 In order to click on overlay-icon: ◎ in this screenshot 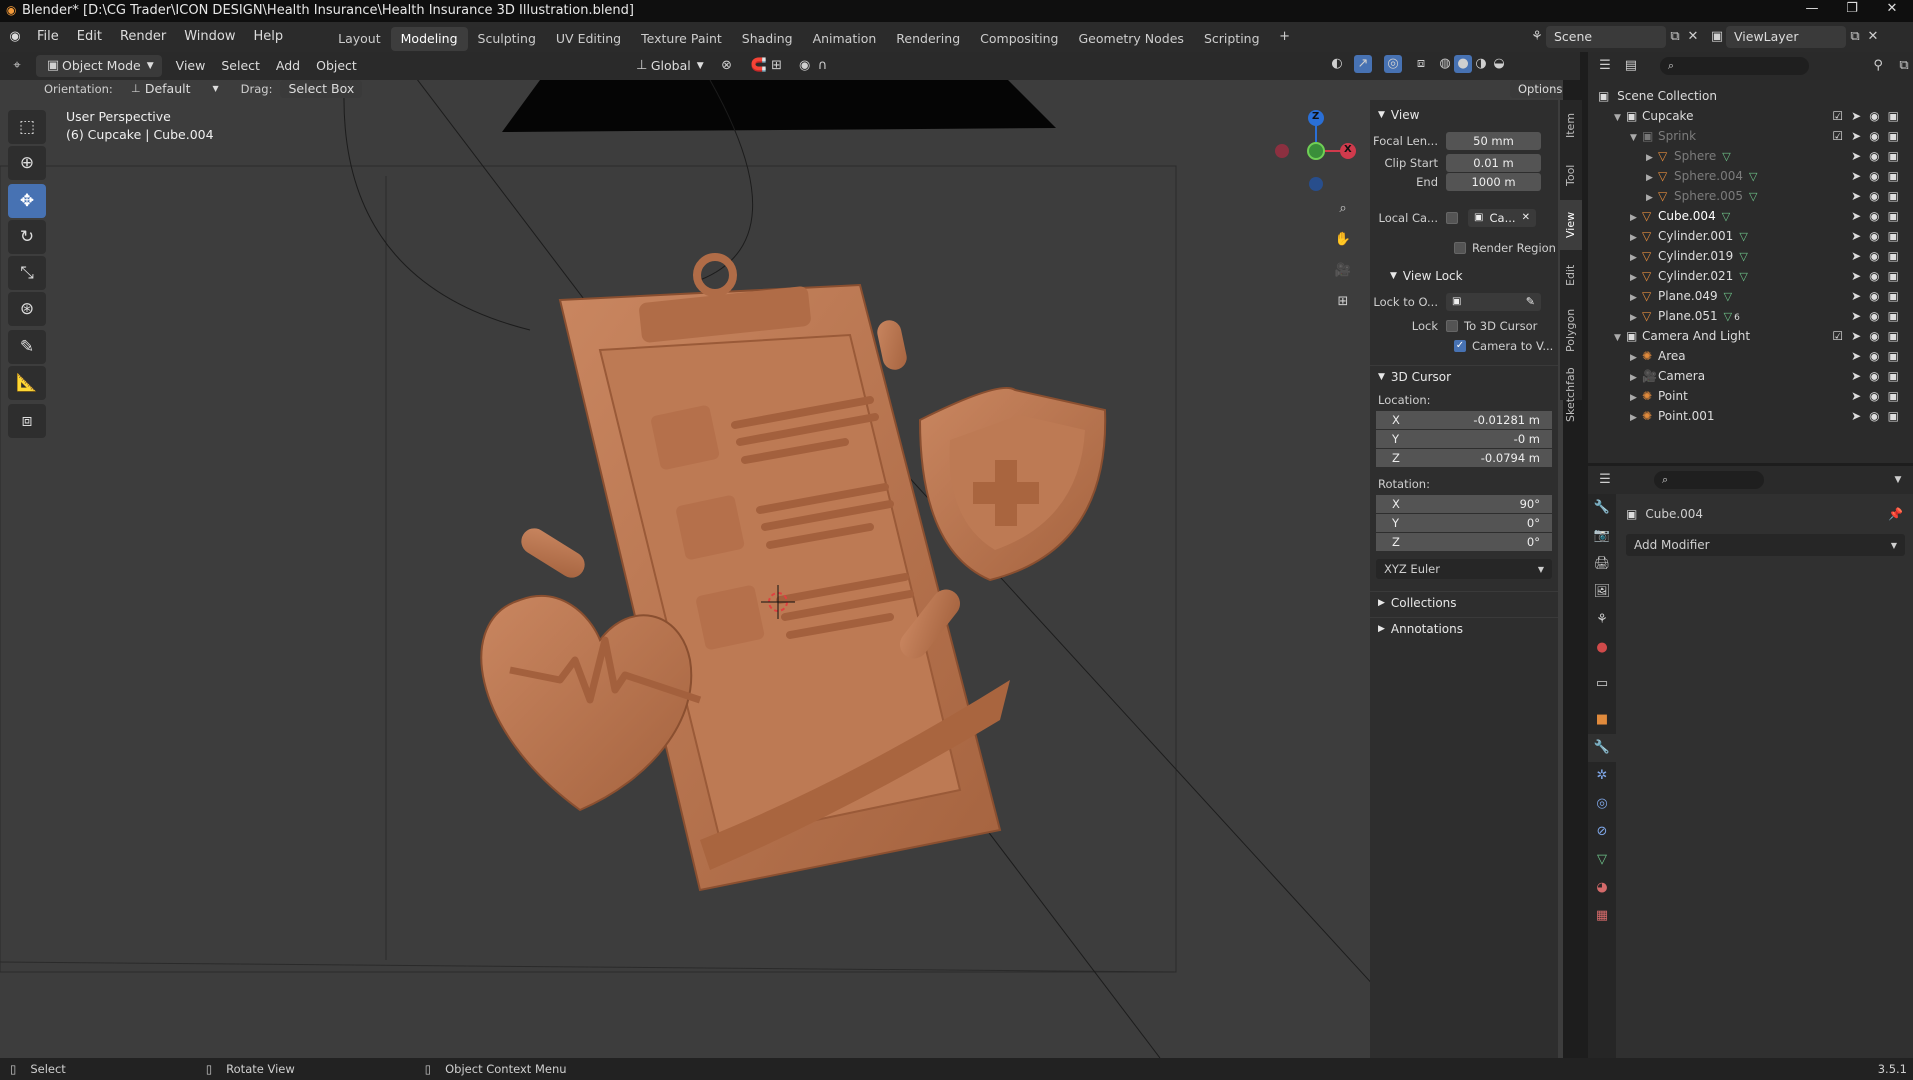, I will do `click(1393, 64)`.